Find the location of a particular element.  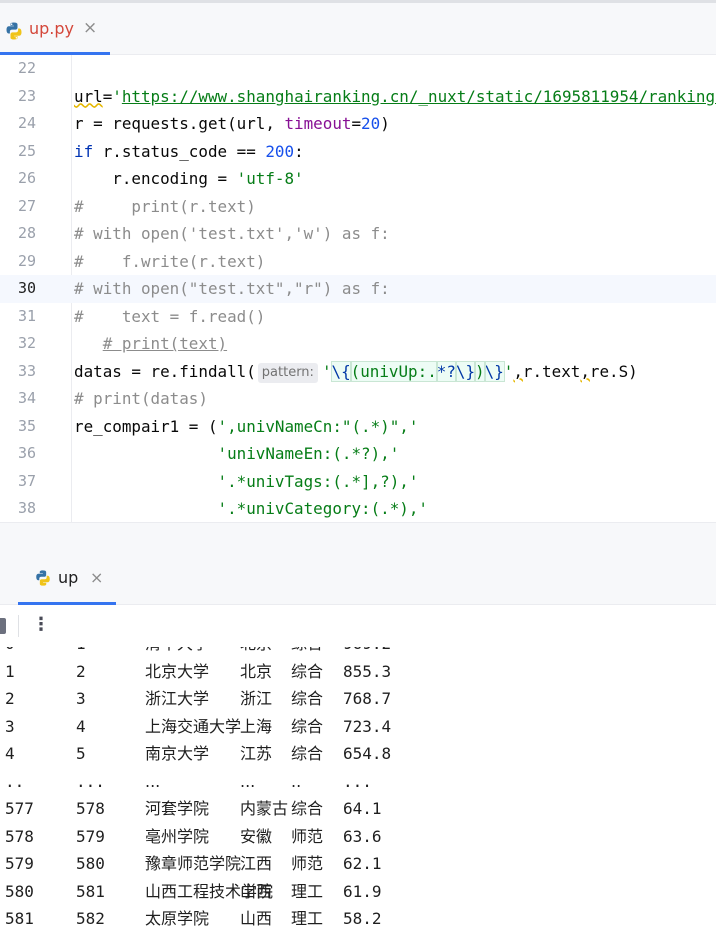

university-name: 亳州学院 is located at coordinates (177, 836).